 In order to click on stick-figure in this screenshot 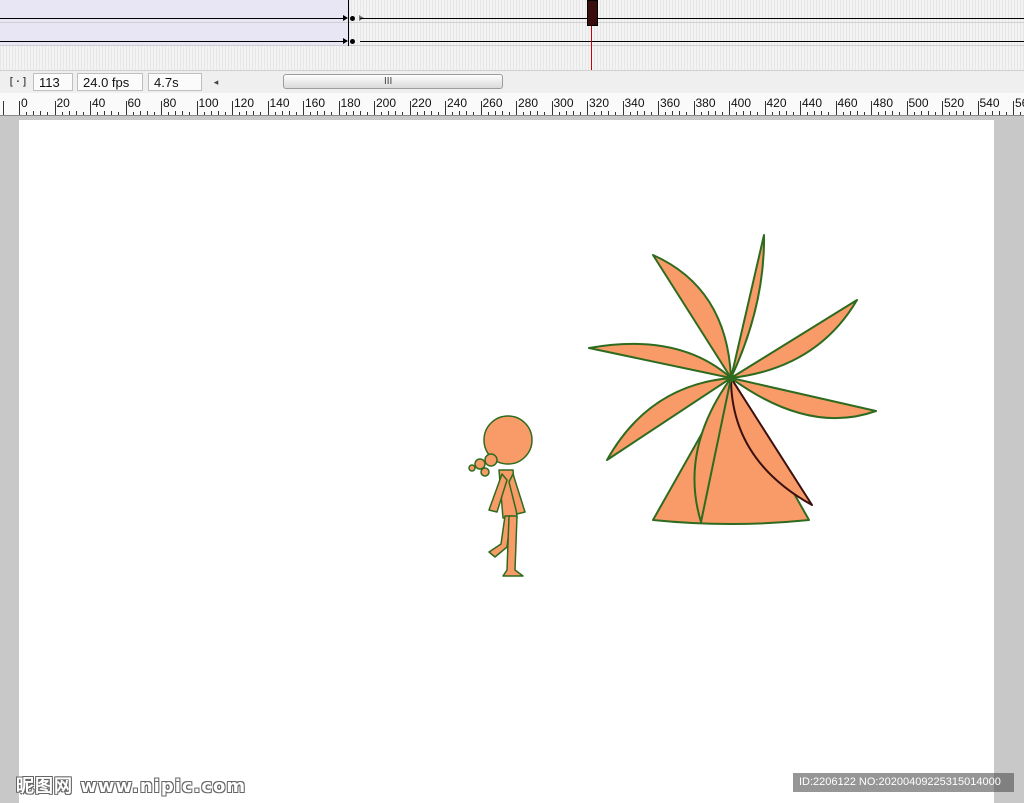, I will do `click(500, 496)`.